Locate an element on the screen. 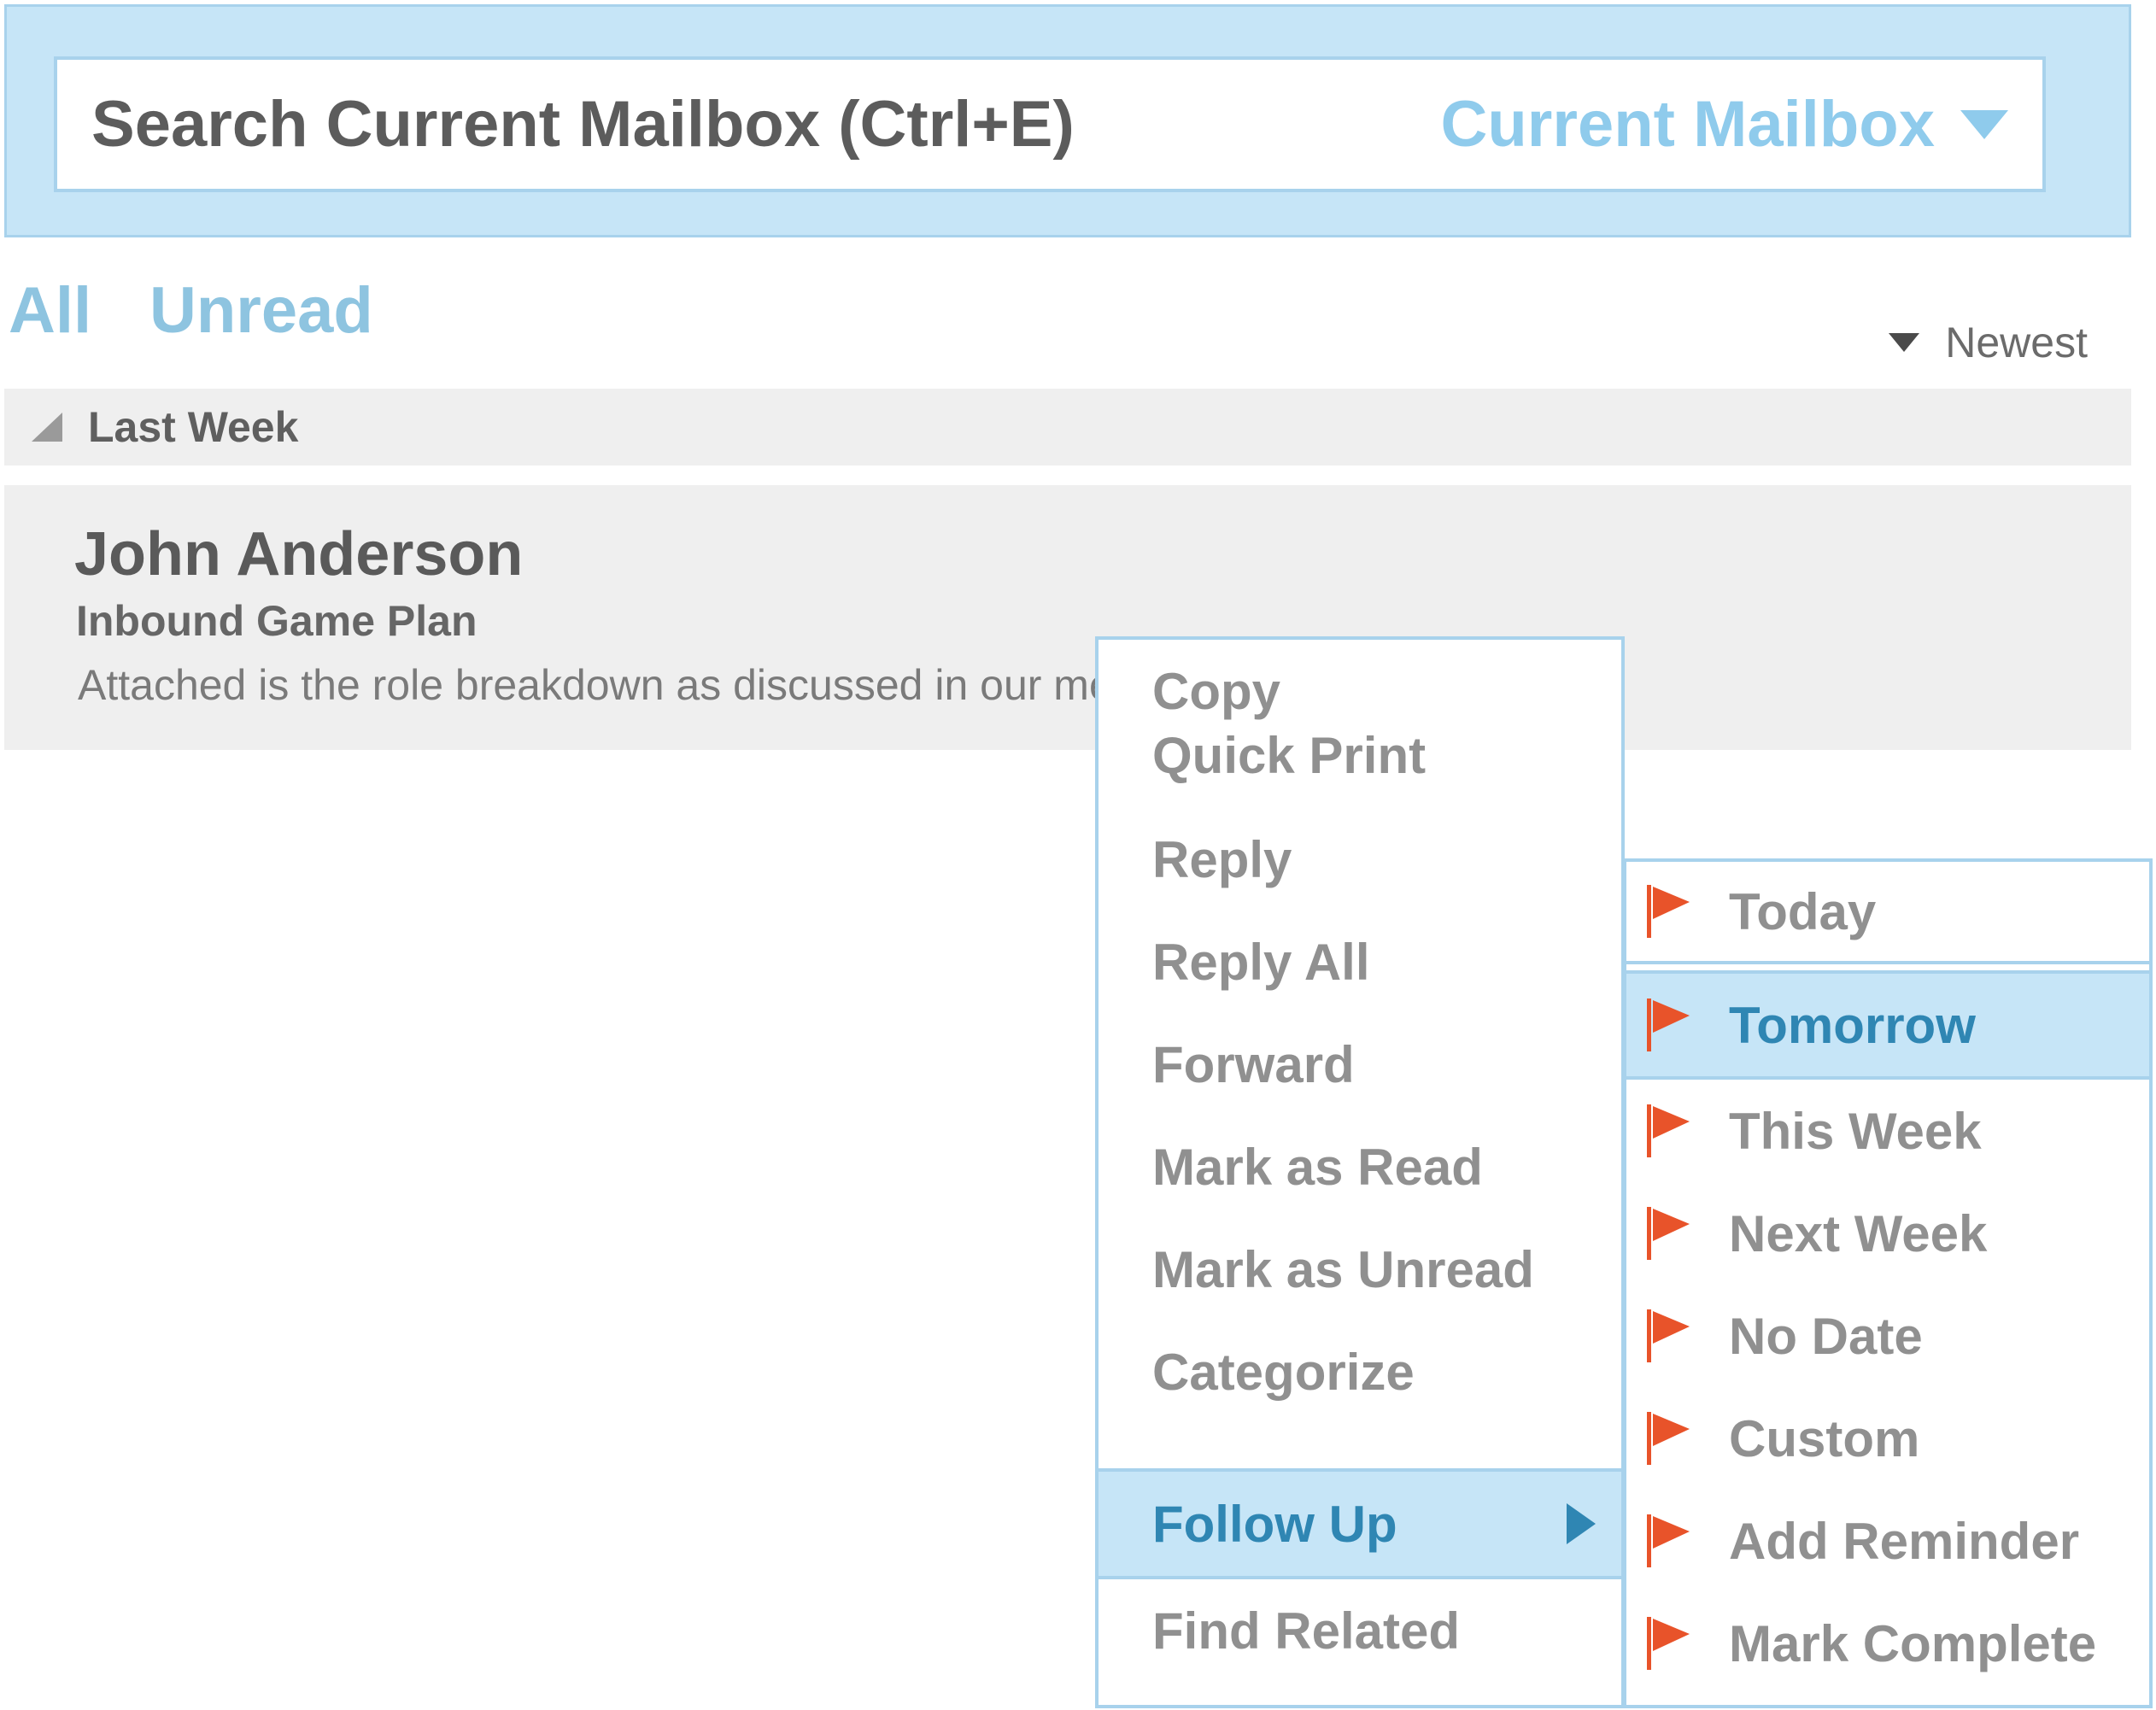  menu-item-find-related: Find Related is located at coordinates (1360, 1630).